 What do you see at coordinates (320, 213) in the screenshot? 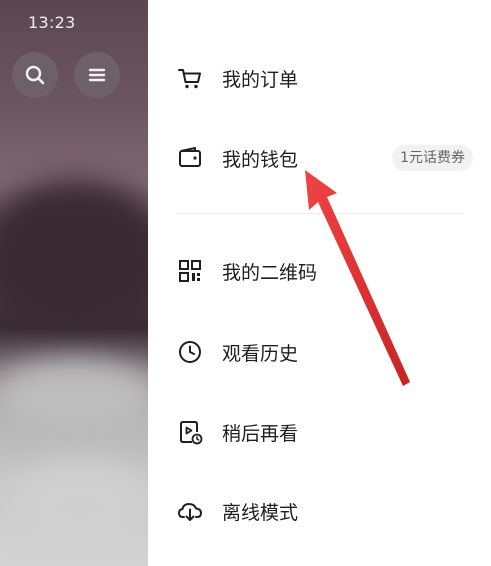
I see `divider` at bounding box center [320, 213].